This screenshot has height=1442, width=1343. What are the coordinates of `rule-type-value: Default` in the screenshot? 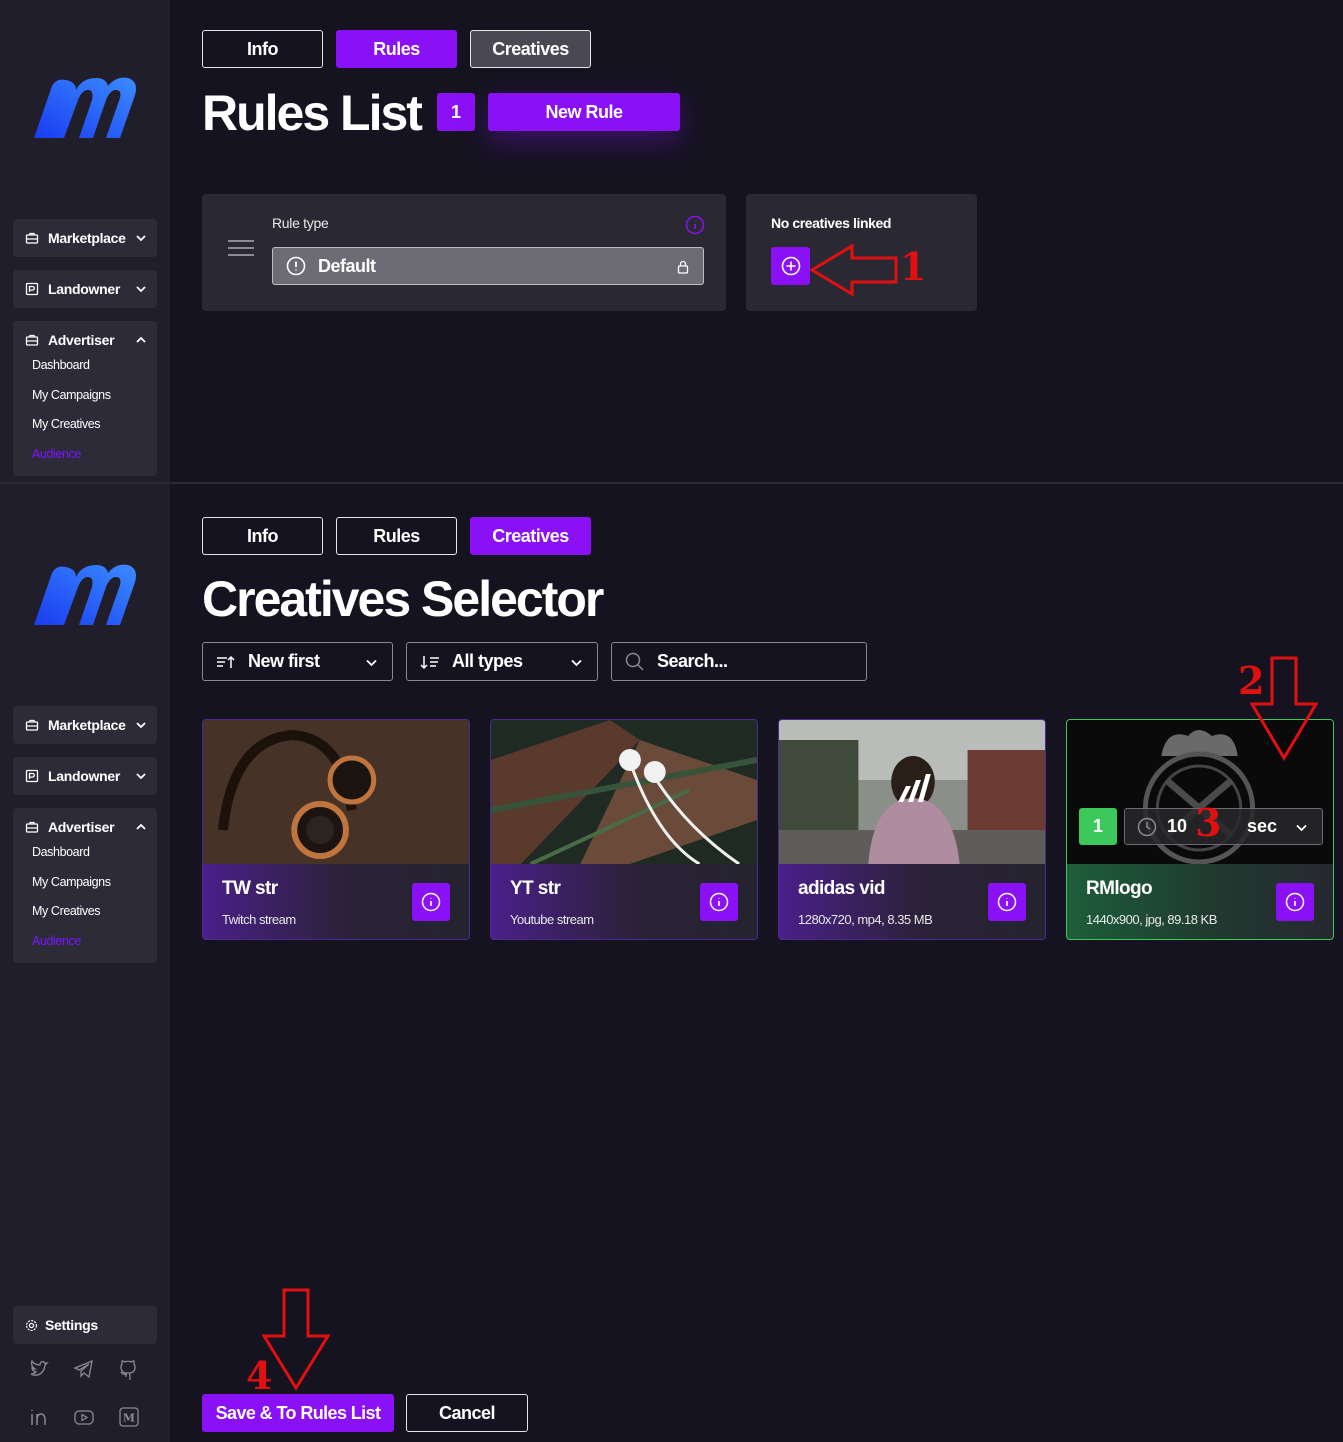 It's located at (347, 265).